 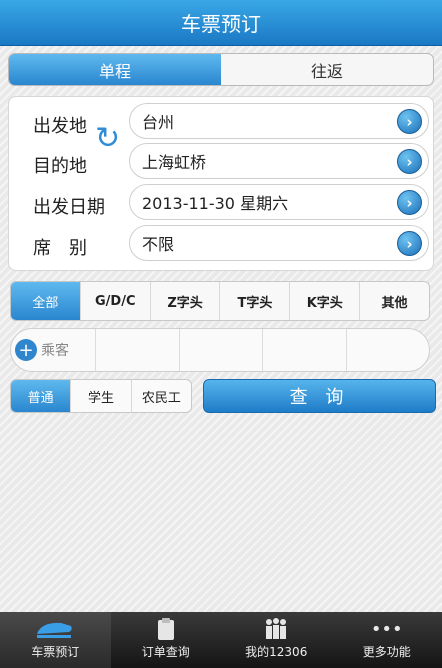 What do you see at coordinates (69, 207) in the screenshot?
I see `date-label: 出发日期` at bounding box center [69, 207].